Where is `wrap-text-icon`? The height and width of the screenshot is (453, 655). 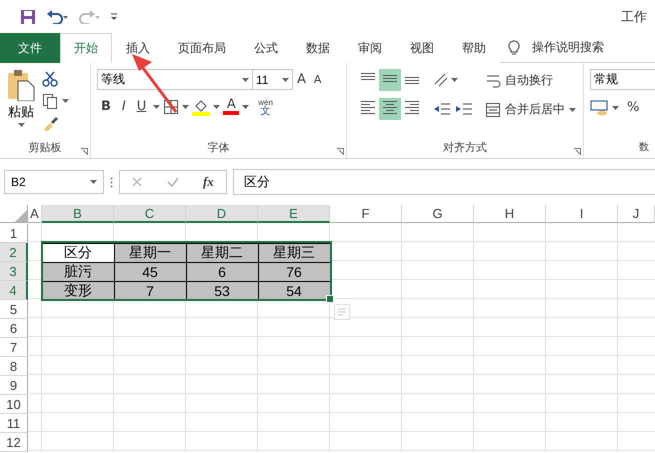 wrap-text-icon is located at coordinates (493, 80).